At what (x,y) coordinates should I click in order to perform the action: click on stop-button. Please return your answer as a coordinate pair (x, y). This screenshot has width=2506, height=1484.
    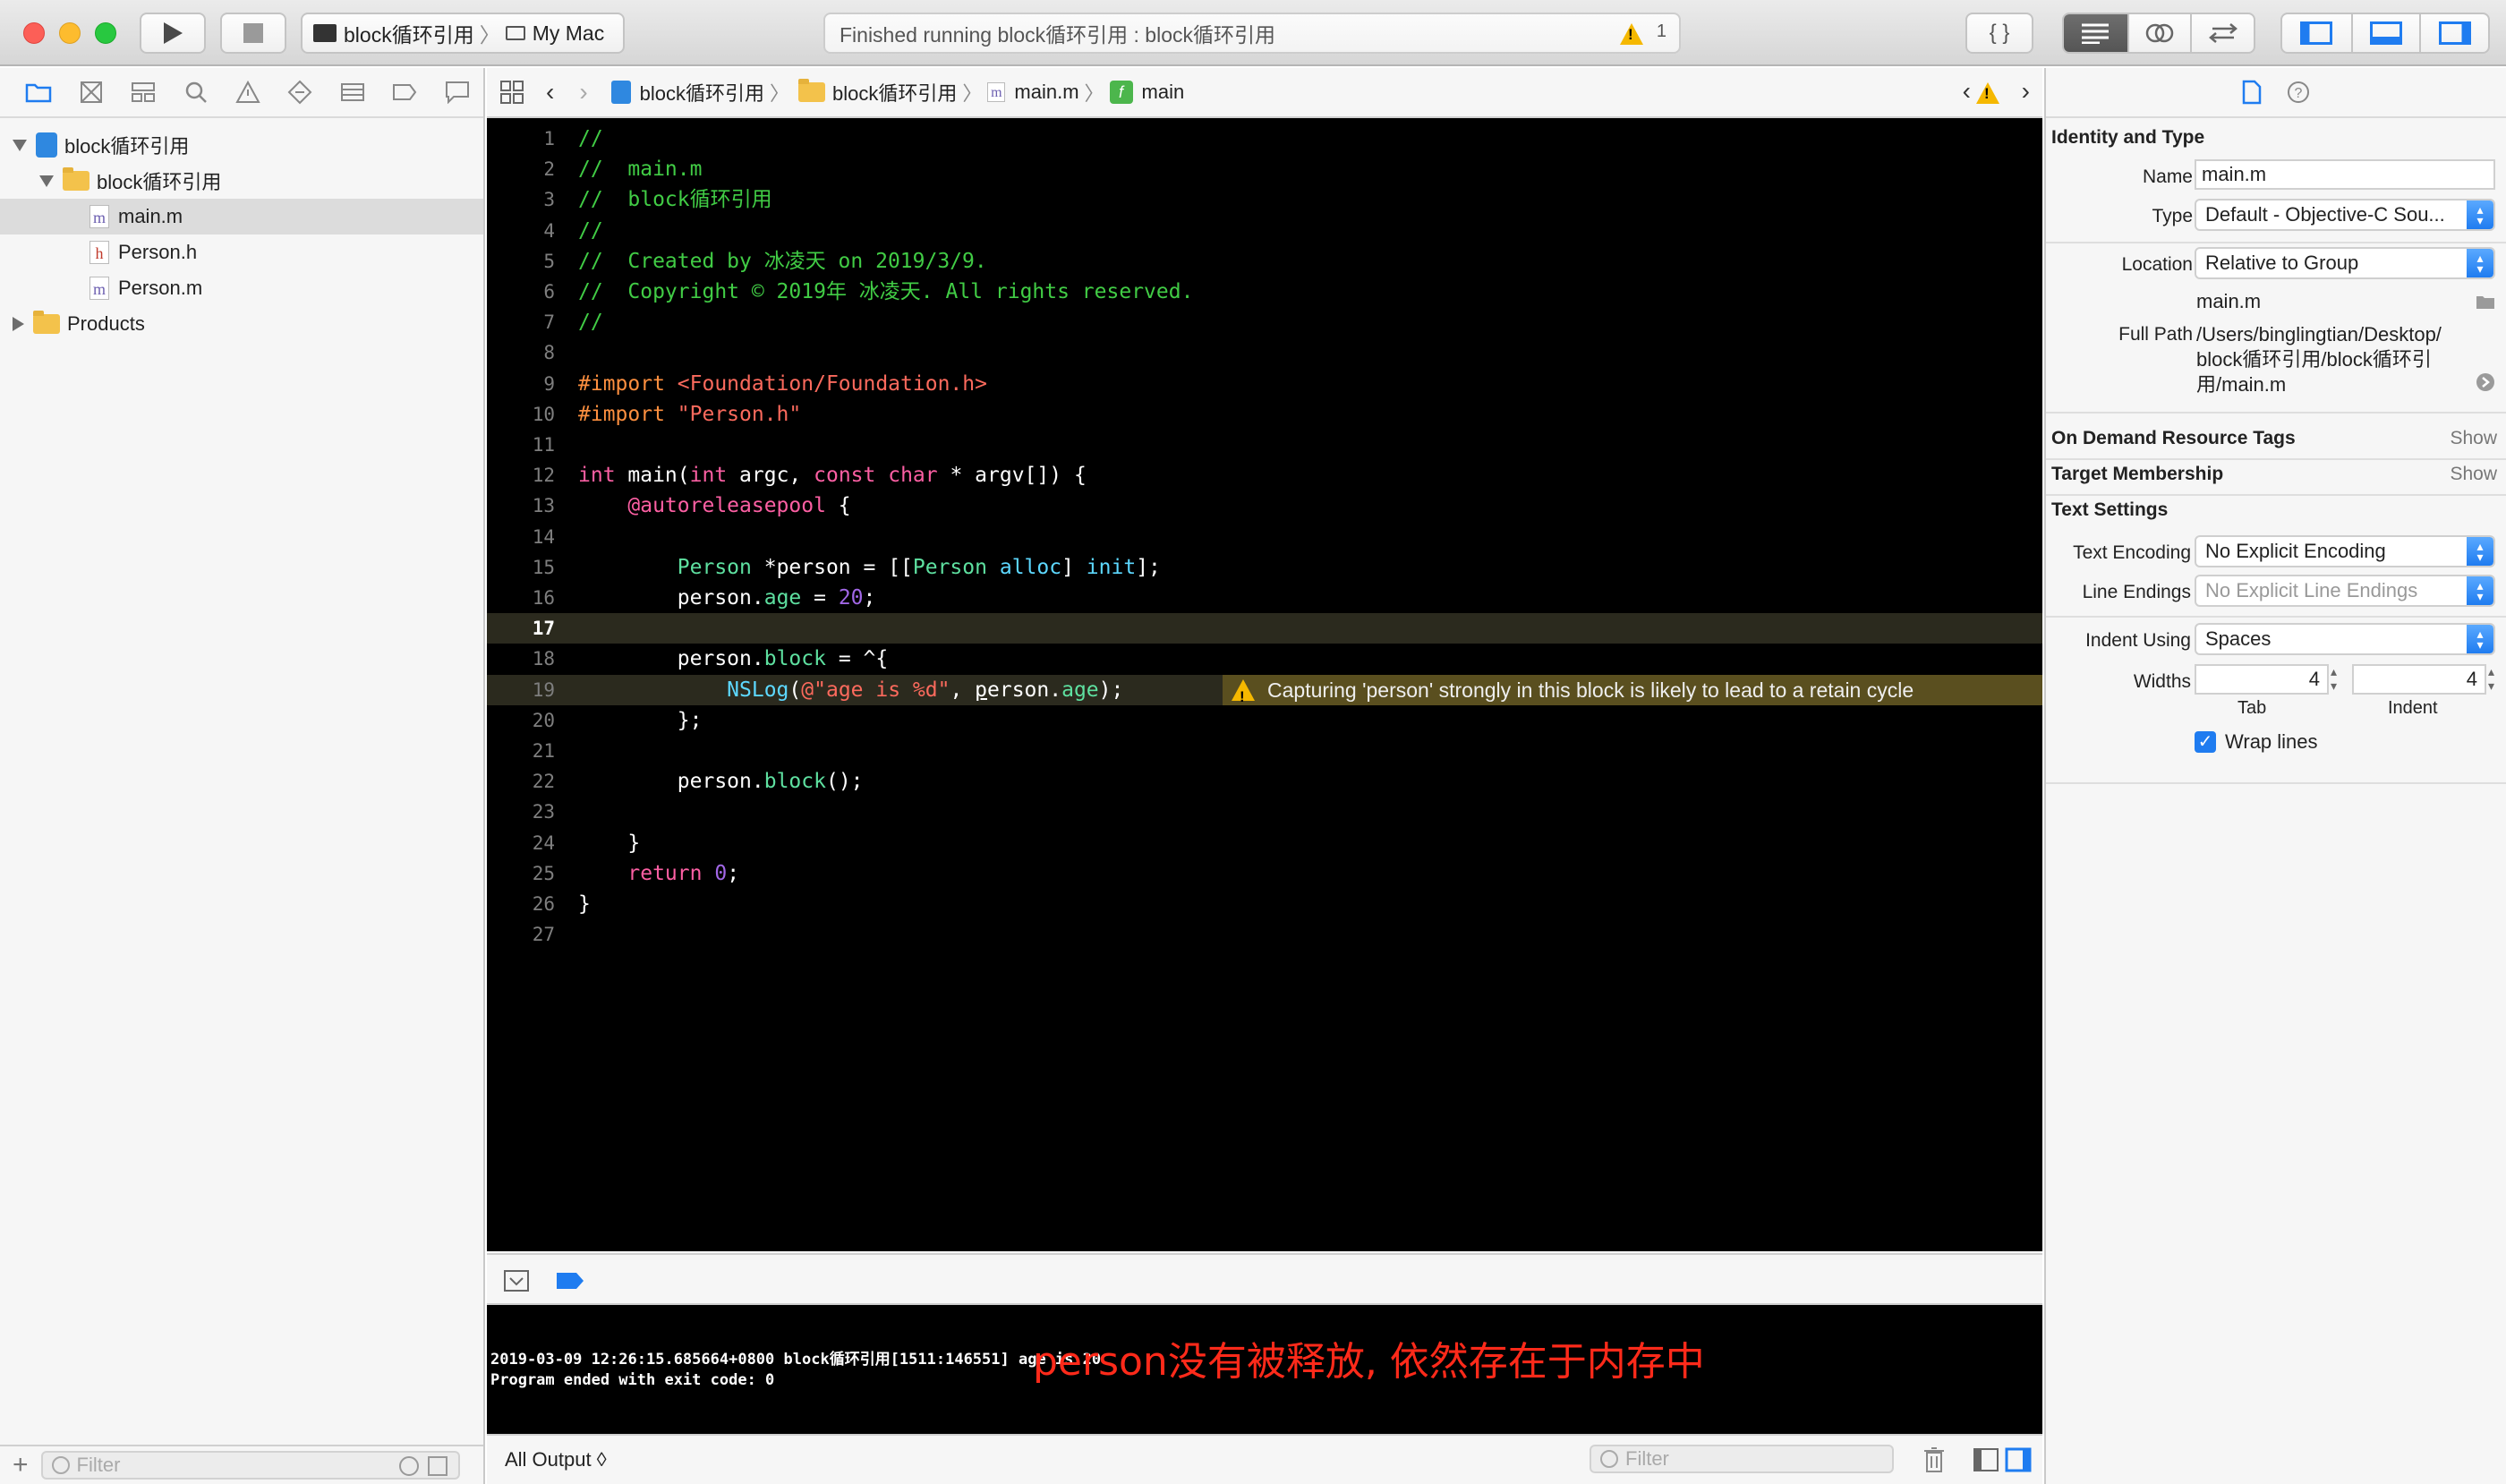
    Looking at the image, I should click on (253, 33).